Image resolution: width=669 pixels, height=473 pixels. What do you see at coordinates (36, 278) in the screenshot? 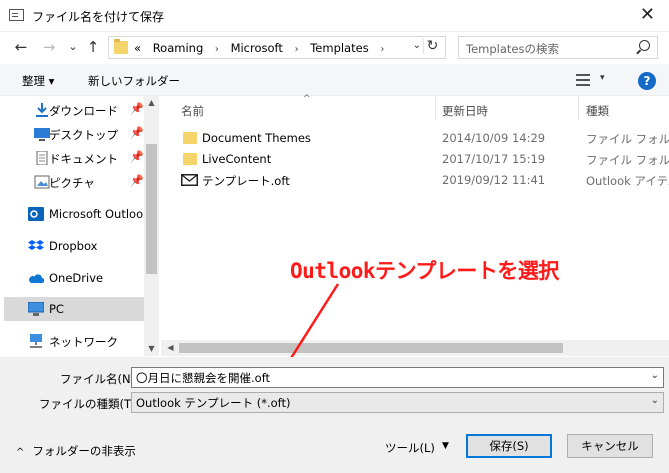
I see `onedrive-icon` at bounding box center [36, 278].